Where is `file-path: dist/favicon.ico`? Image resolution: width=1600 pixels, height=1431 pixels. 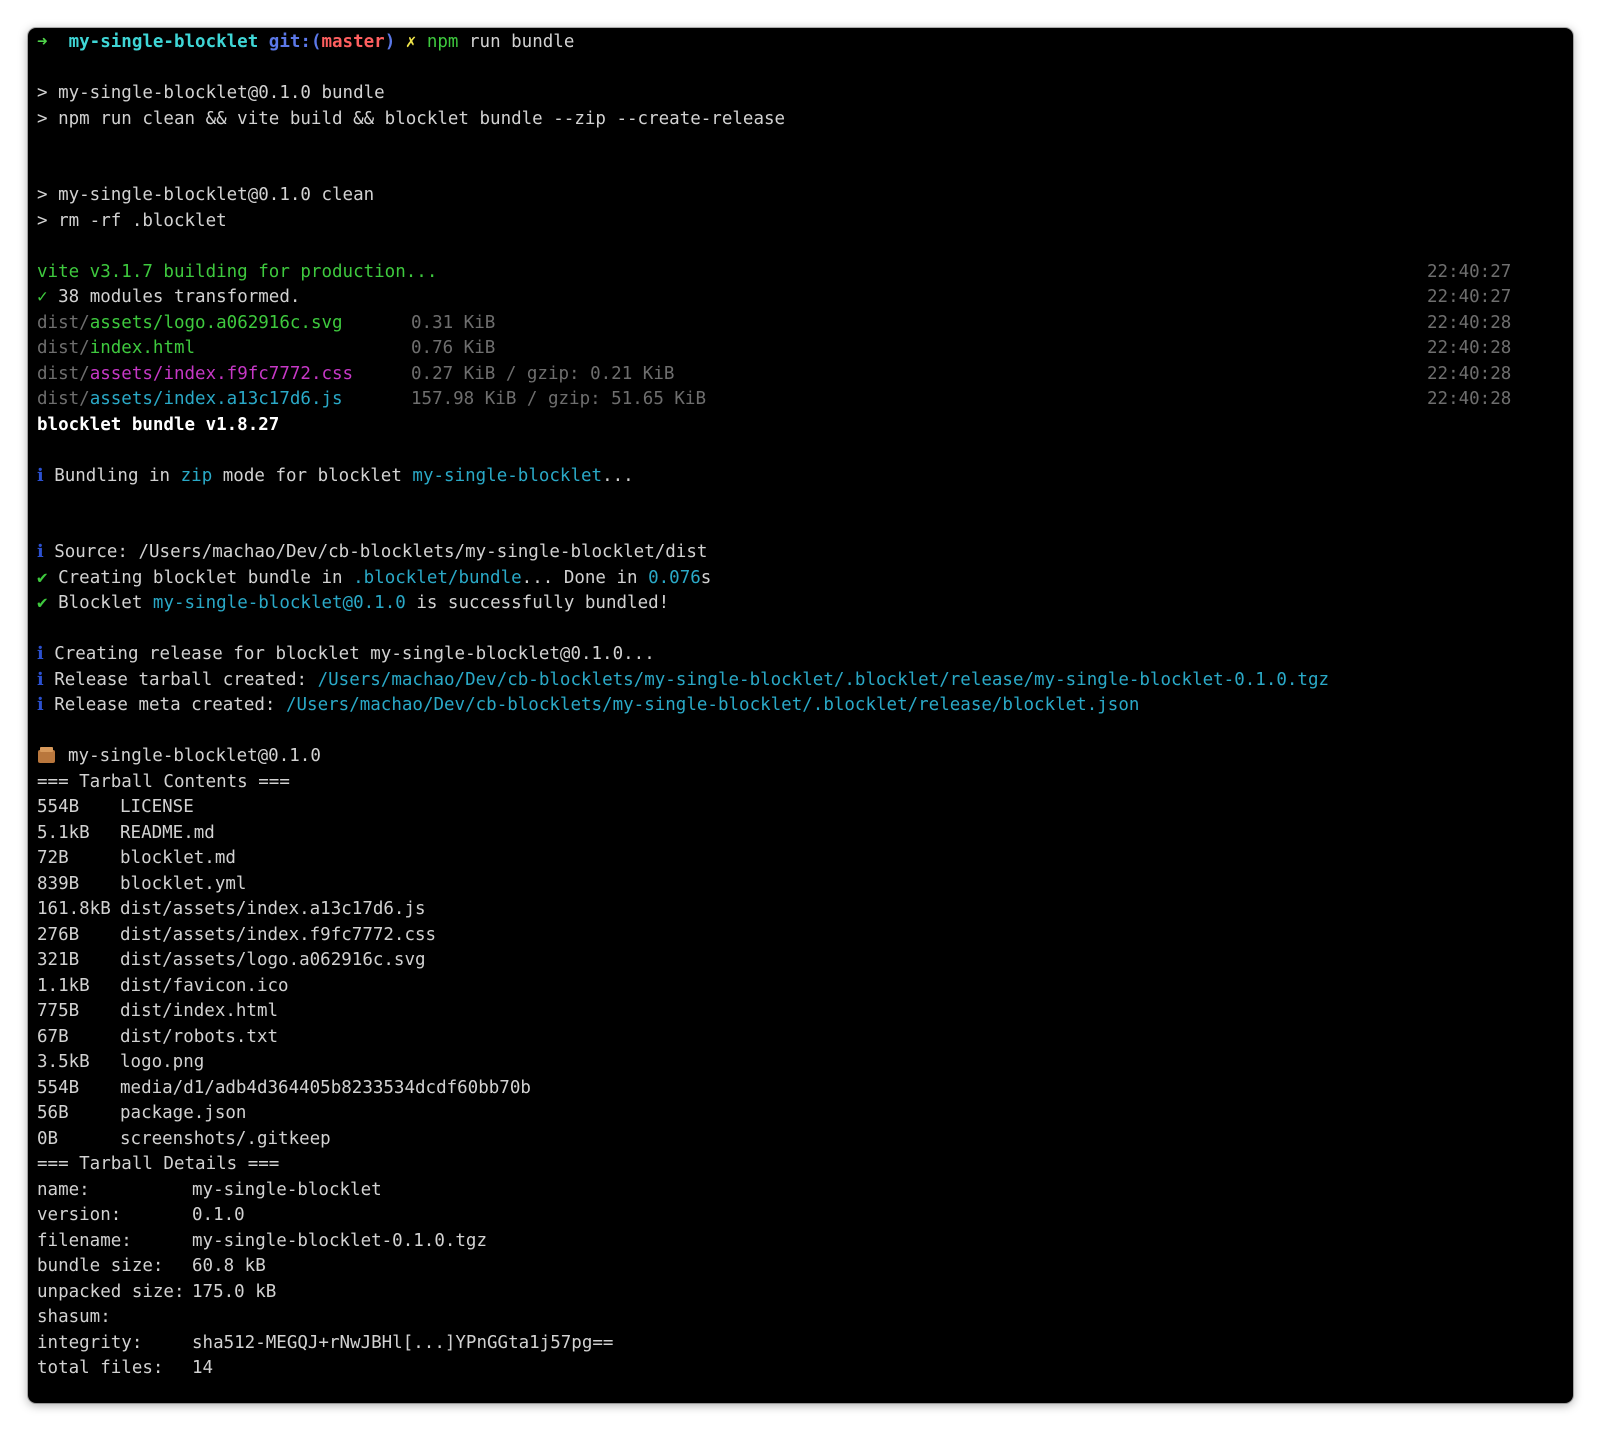 file-path: dist/favicon.ico is located at coordinates (204, 985).